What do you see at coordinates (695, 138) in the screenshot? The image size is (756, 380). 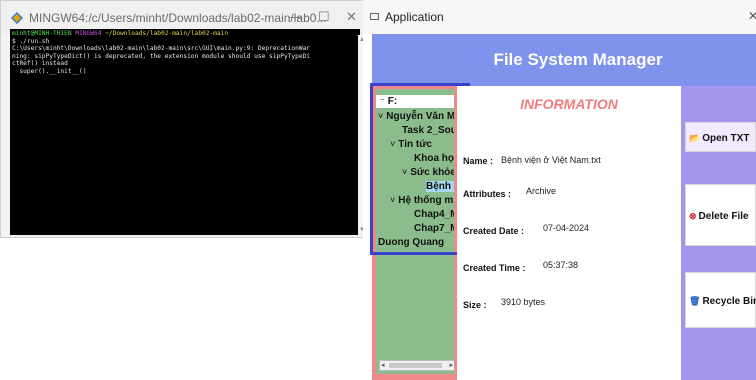 I see `folder-icon: 📂` at bounding box center [695, 138].